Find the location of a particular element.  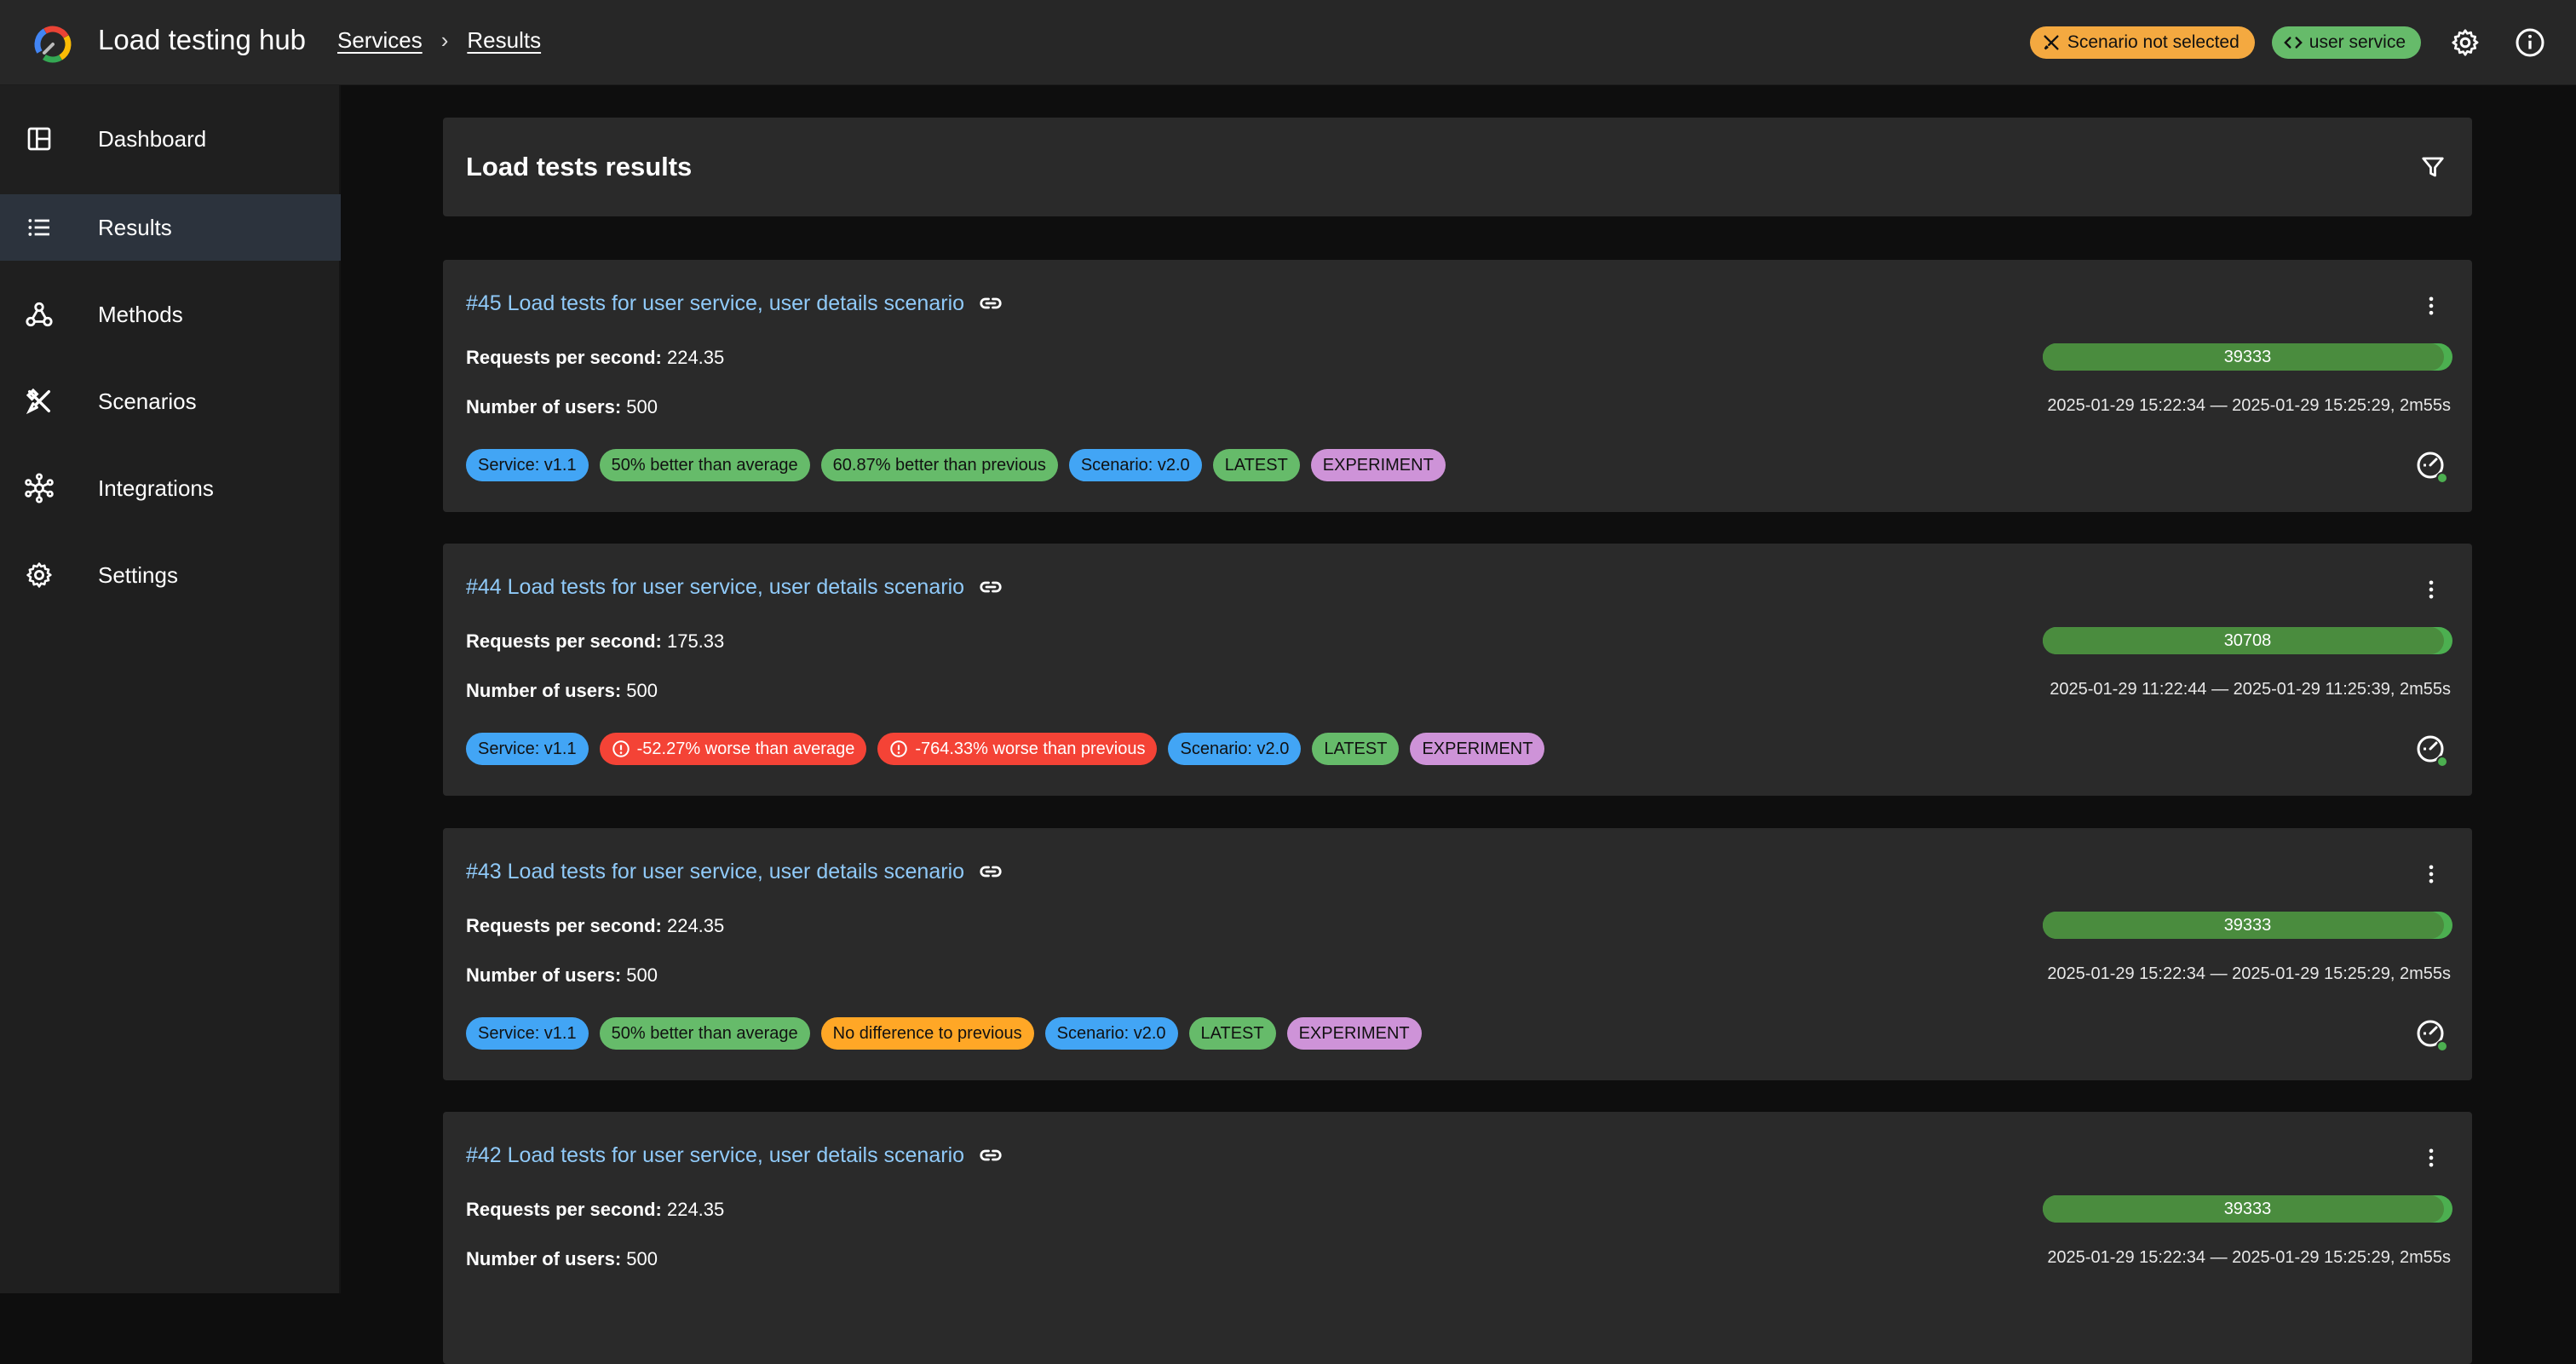

rps-row: Requests per second: 175.33 is located at coordinates (595, 641).